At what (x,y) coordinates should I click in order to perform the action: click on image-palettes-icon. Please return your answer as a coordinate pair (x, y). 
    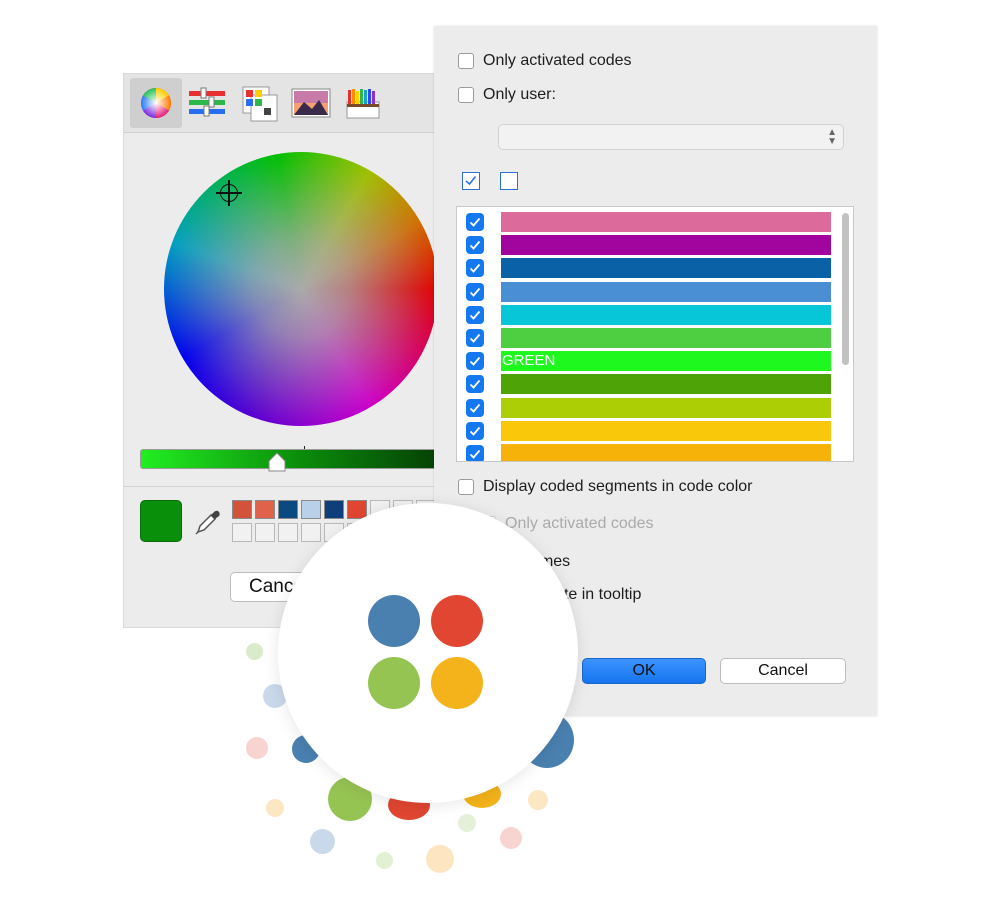
    Looking at the image, I should click on (311, 103).